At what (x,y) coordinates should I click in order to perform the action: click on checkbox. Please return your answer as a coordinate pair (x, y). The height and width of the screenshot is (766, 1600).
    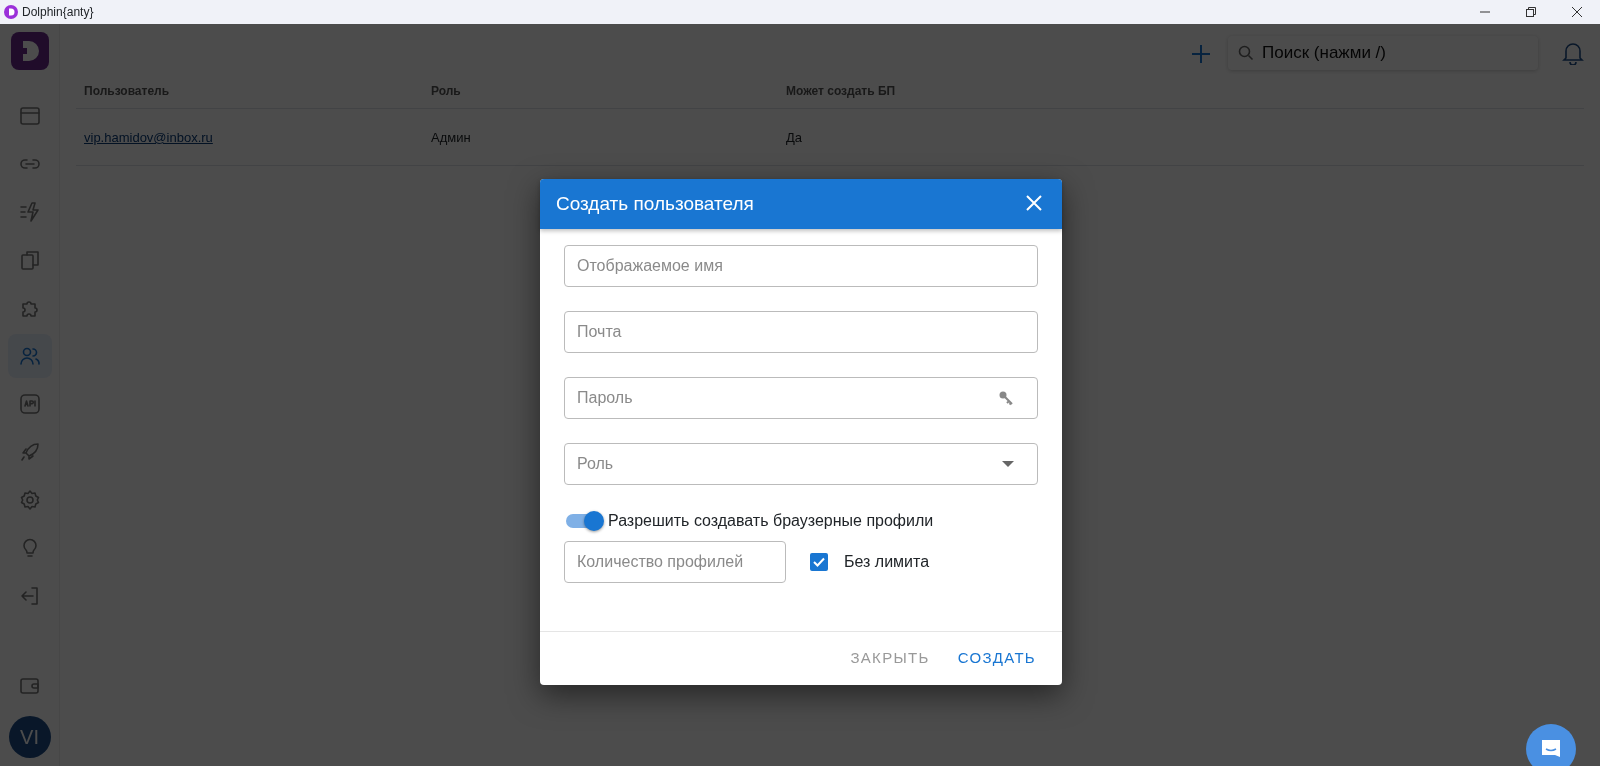
    Looking at the image, I should click on (819, 562).